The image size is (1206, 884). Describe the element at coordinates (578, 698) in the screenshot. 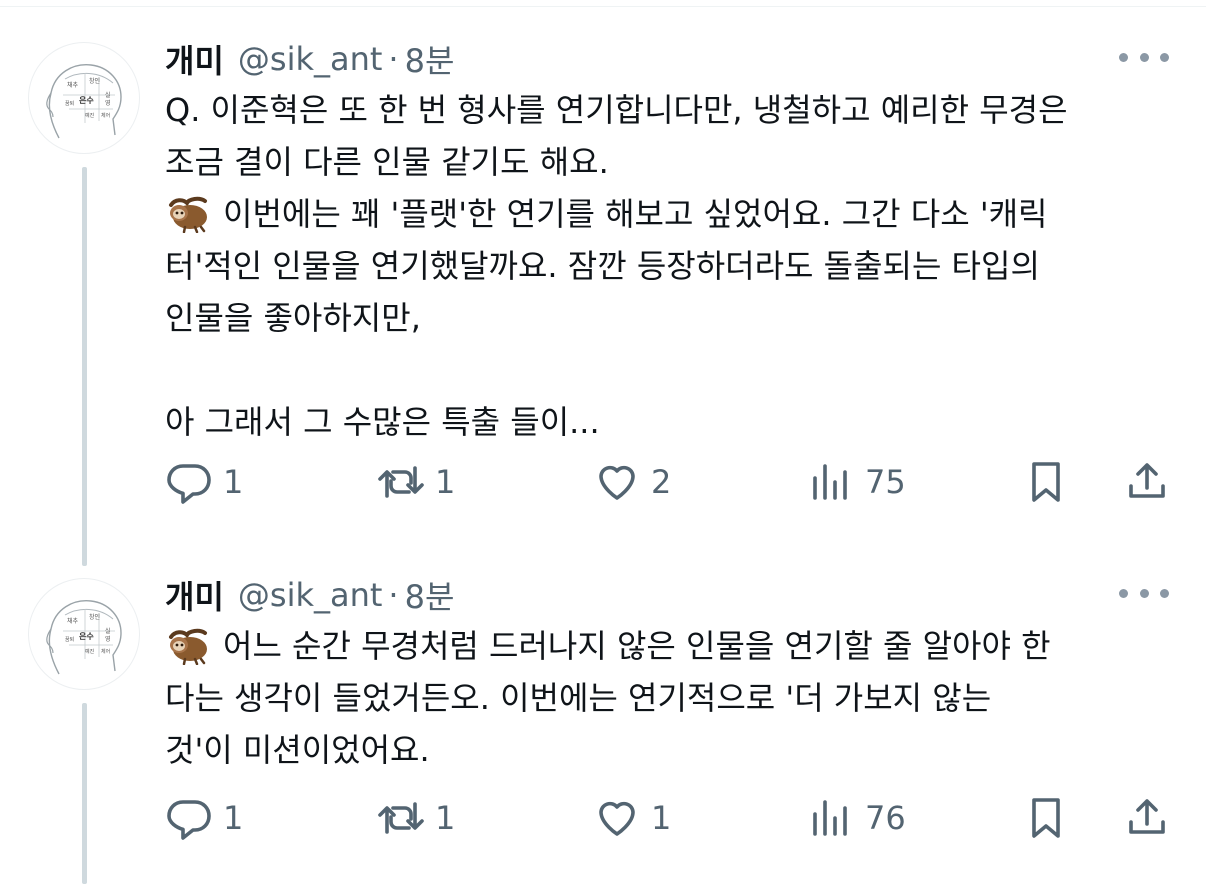

I see `text-line: 다는 생각이 들었거든오. 이번에는 연기적으로 '더 가보지 않는` at that location.